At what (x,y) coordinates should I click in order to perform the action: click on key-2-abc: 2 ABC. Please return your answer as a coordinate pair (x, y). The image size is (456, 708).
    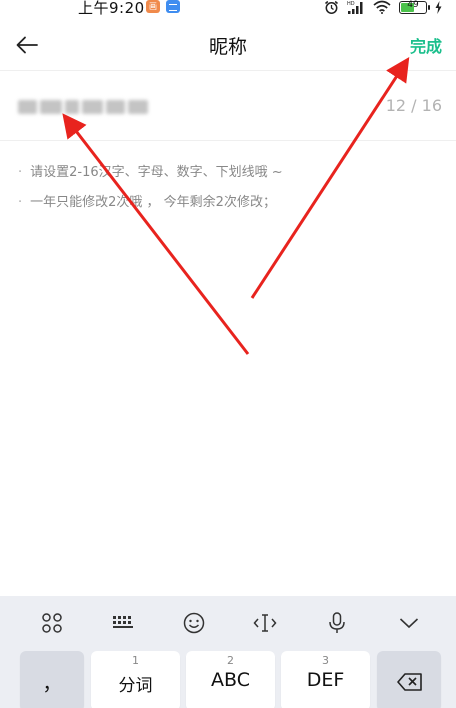
    Looking at the image, I should click on (230, 679).